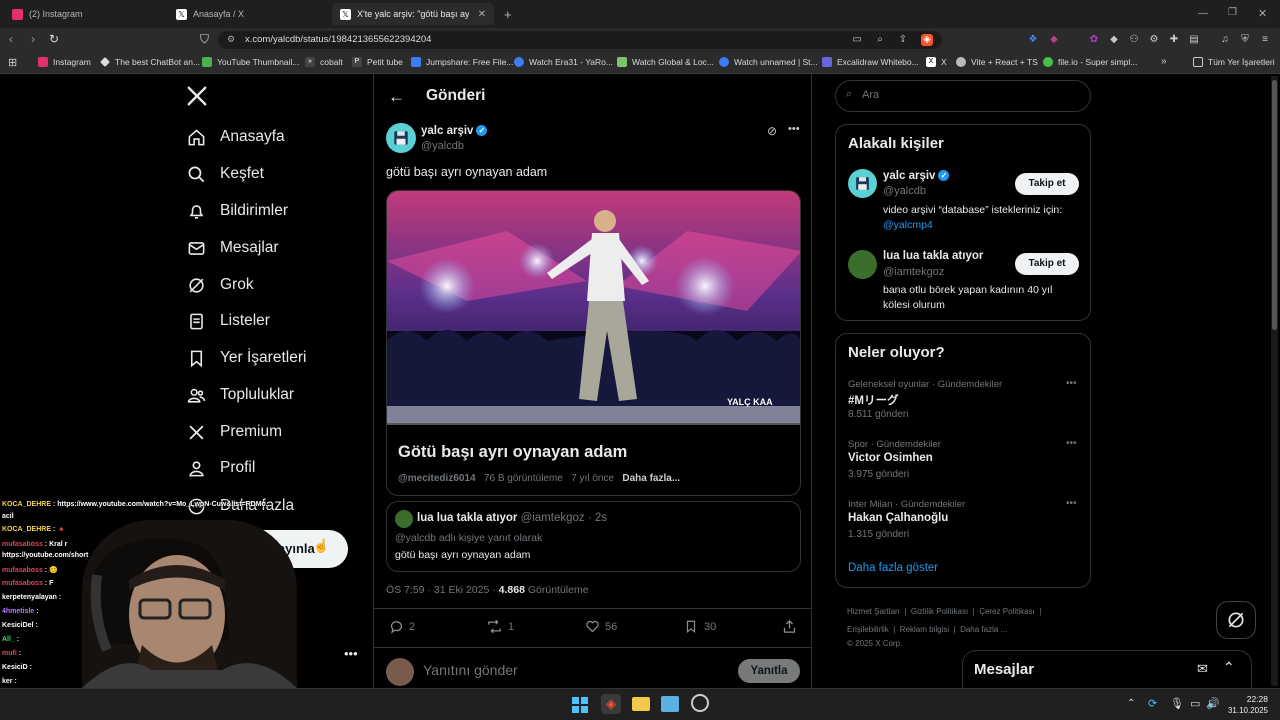 The width and height of the screenshot is (1280, 720). Describe the element at coordinates (413, 14) in the screenshot. I see `tab-x-post: 𝕏 X'te yalc arşiv: "götü başı ayrı ✕` at that location.